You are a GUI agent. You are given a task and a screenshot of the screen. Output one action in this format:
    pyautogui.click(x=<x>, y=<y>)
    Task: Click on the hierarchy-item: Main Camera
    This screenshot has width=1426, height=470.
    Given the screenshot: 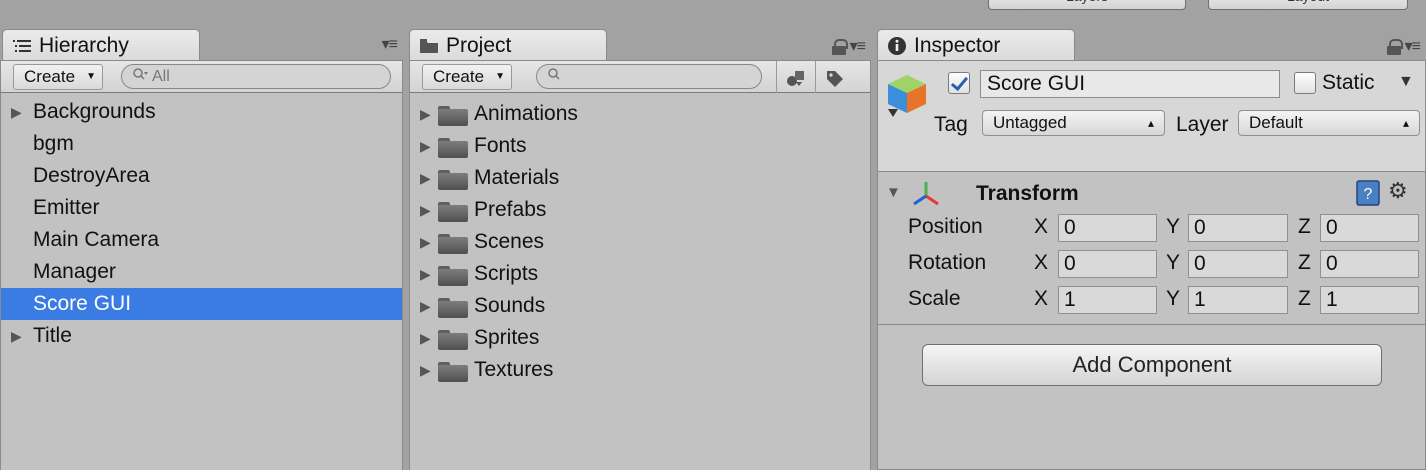 What is the action you would take?
    pyautogui.click(x=201, y=240)
    